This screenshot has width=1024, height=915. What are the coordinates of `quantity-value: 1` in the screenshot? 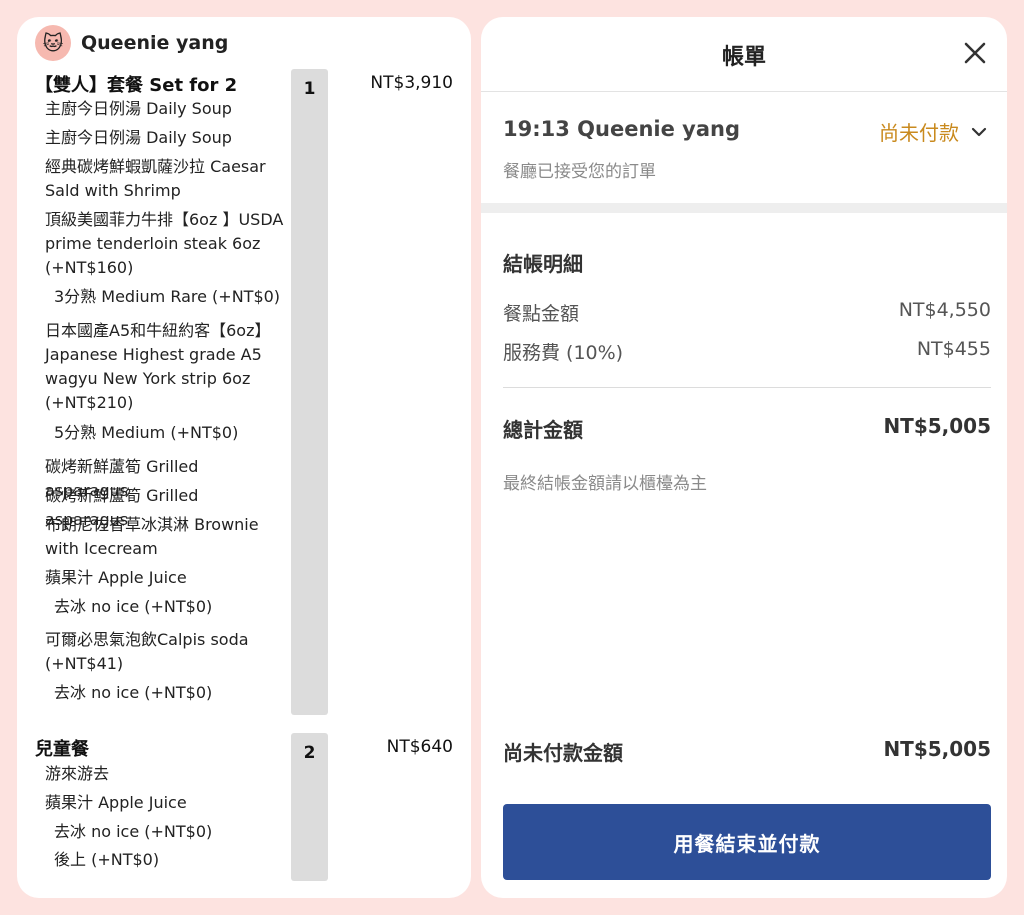 It's located at (309, 89).